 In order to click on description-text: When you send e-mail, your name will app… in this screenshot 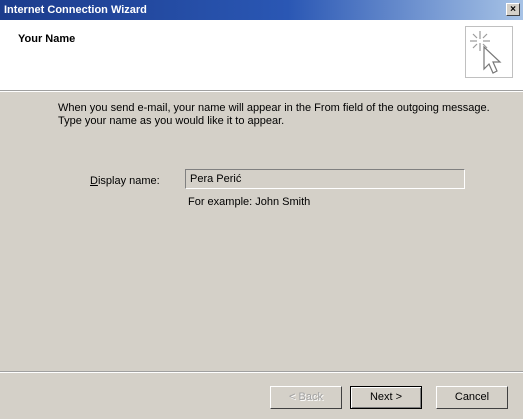, I will do `click(274, 114)`.